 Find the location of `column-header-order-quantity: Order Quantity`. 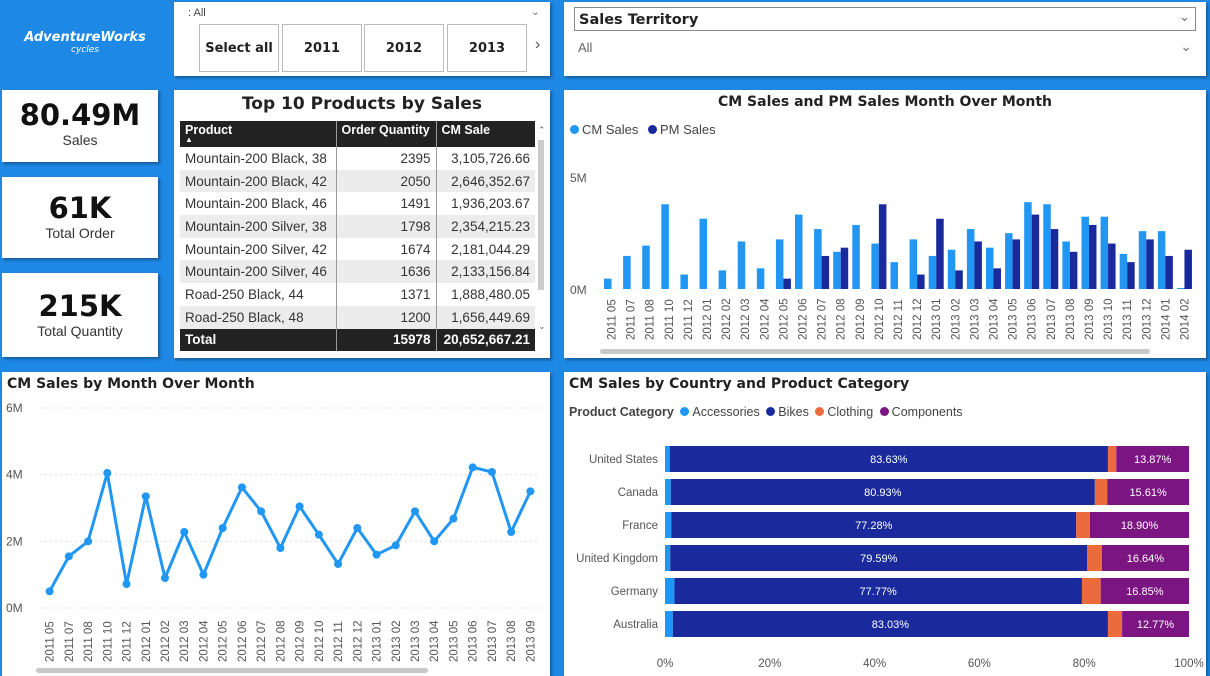

column-header-order-quantity: Order Quantity is located at coordinates (385, 134).